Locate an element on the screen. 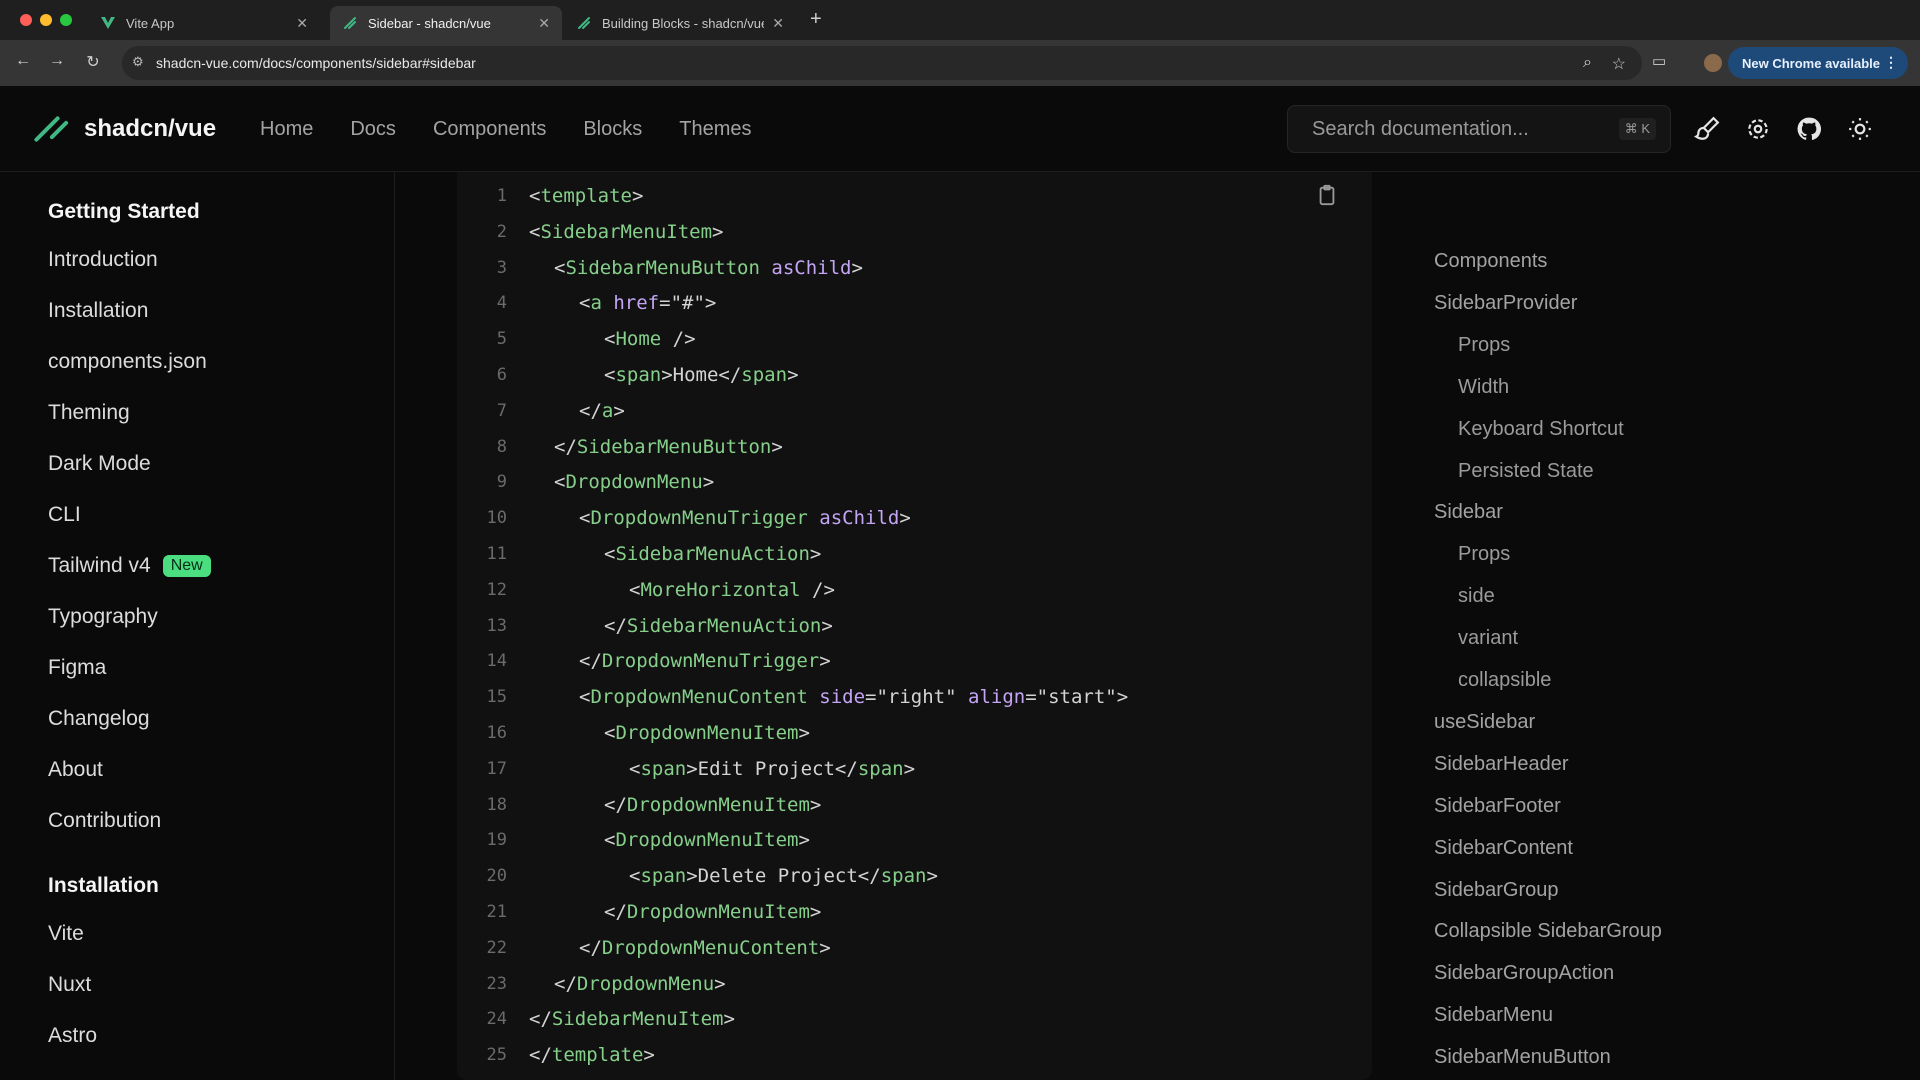  sun-icon is located at coordinates (1860, 129).